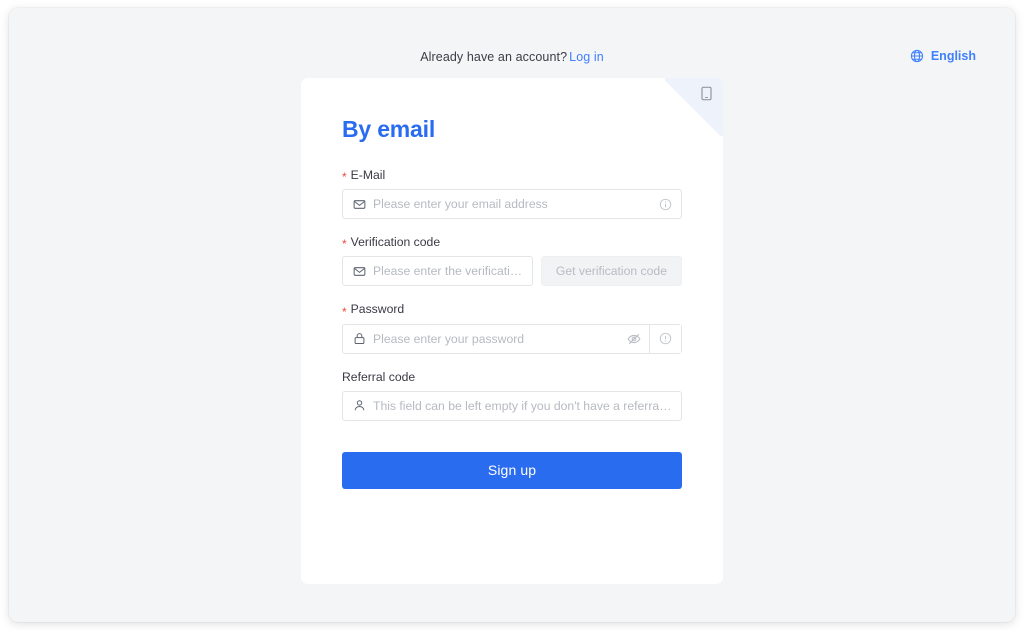 The height and width of the screenshot is (630, 1024). I want to click on language-label: English, so click(953, 56).